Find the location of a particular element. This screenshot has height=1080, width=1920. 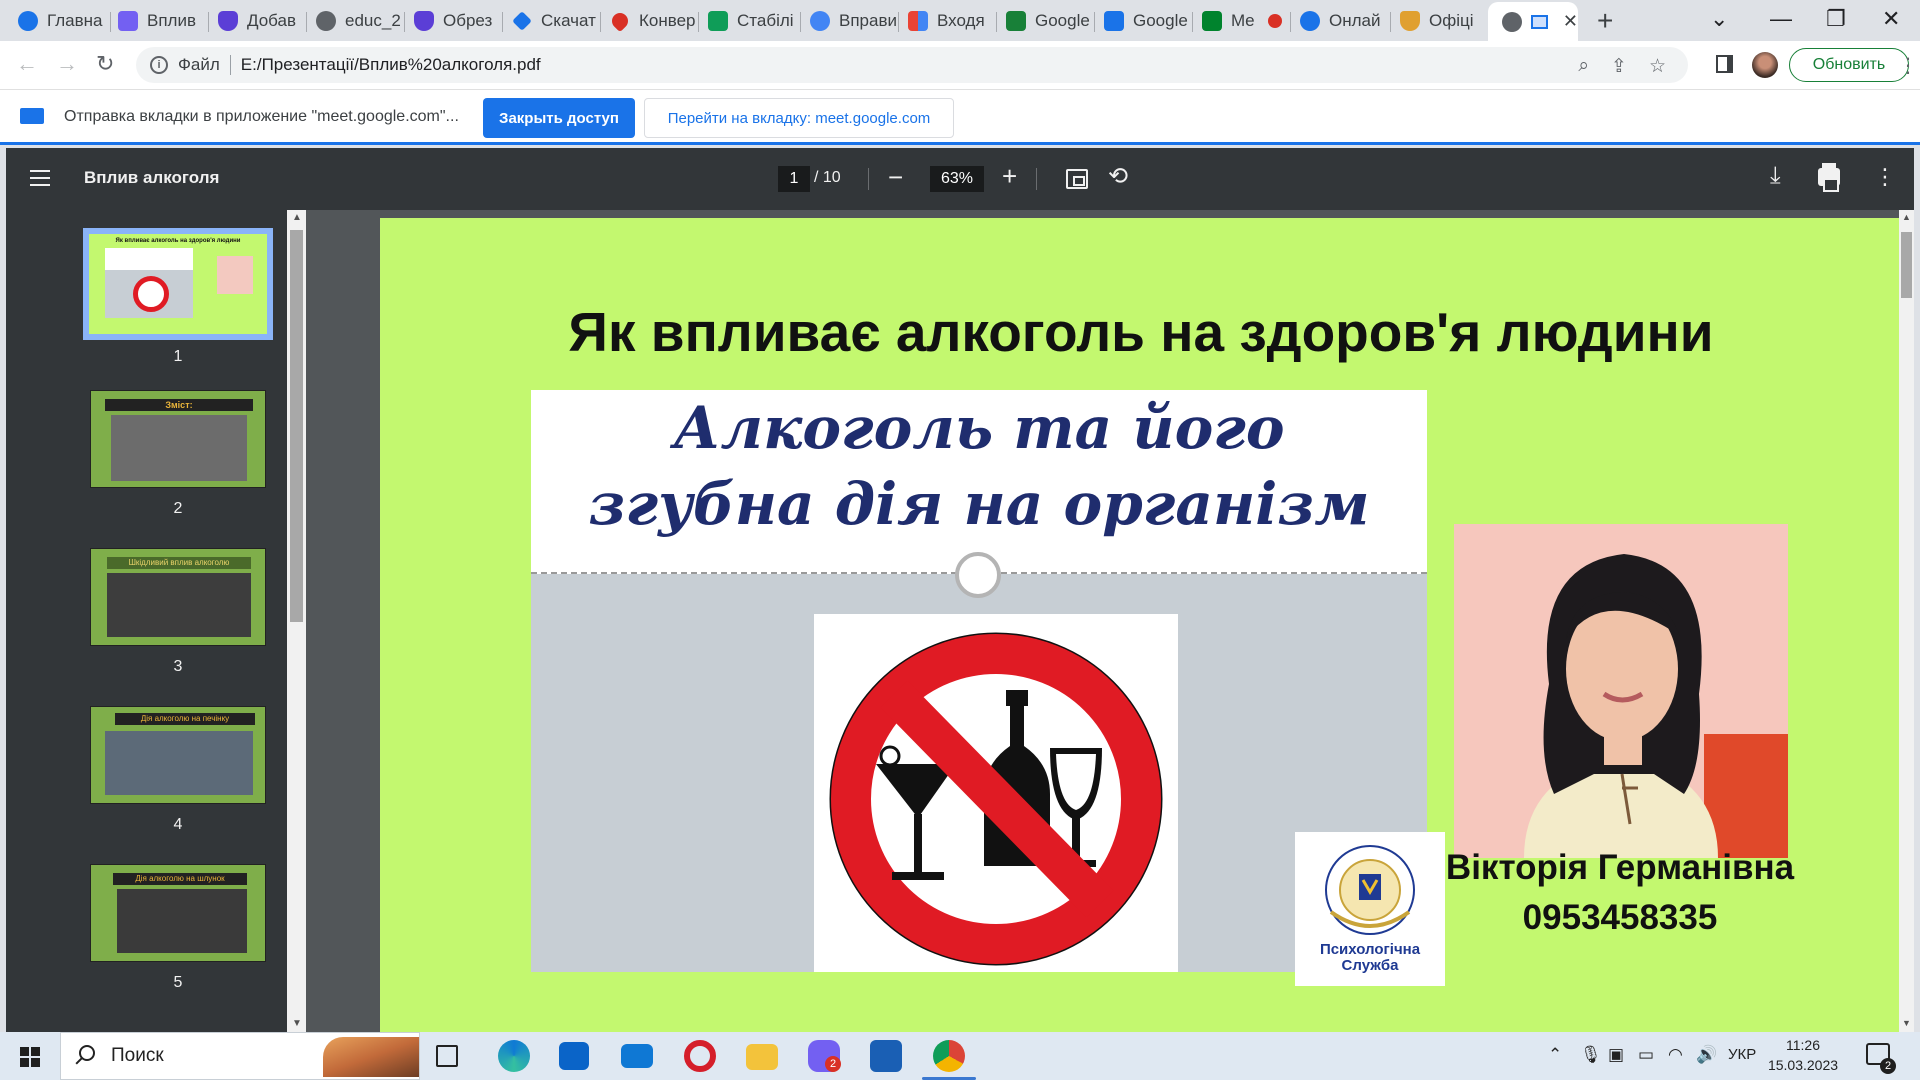

fit-page-icon is located at coordinates (1077, 179).